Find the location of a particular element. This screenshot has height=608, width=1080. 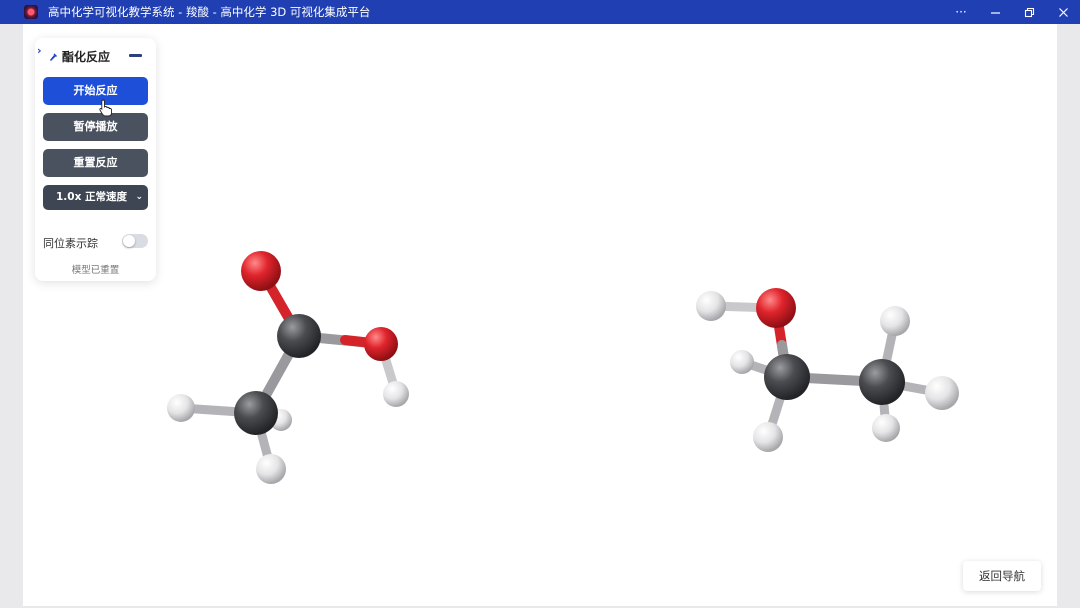

ethanol-molecule is located at coordinates (827, 370).